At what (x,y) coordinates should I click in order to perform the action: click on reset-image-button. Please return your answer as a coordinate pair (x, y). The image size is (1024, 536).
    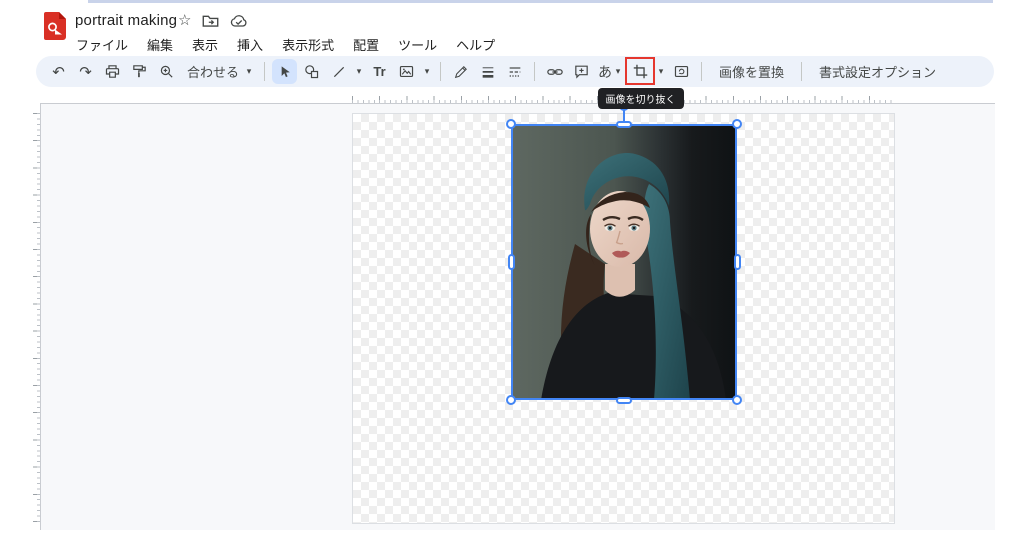
    Looking at the image, I should click on (681, 71).